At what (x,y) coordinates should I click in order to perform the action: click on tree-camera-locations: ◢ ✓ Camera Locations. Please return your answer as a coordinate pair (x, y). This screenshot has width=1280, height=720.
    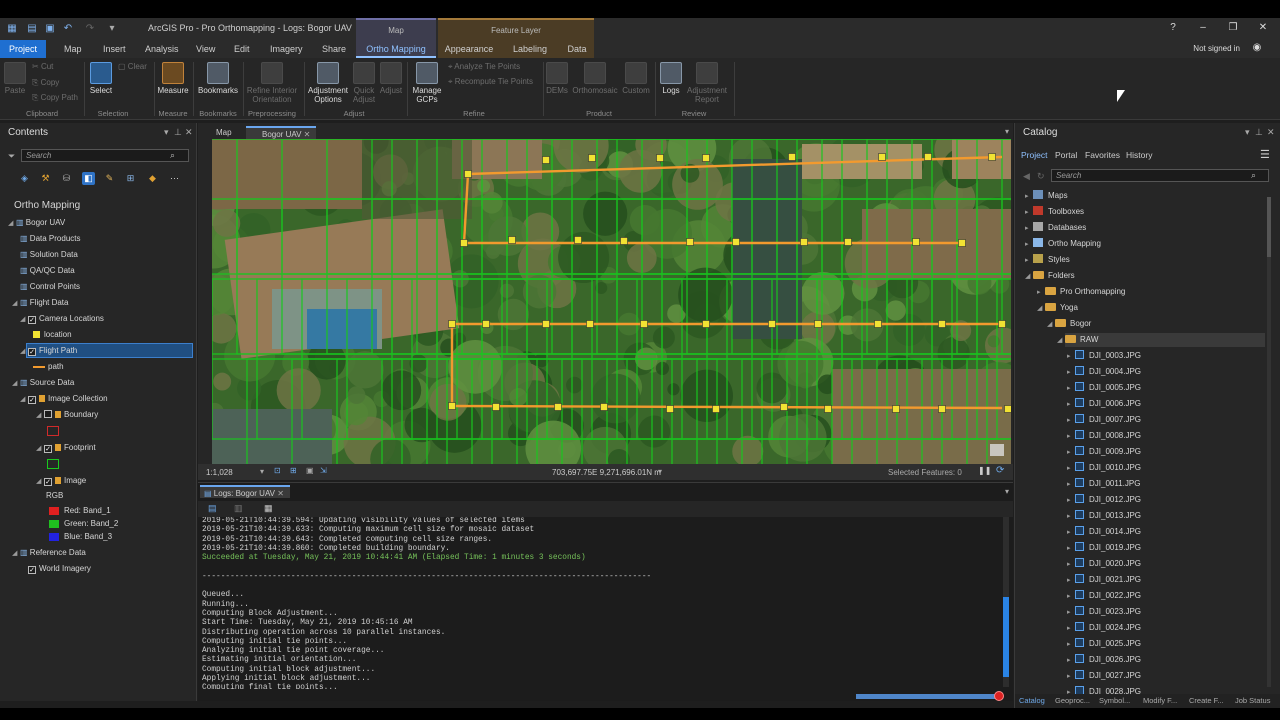
    Looking at the image, I should click on (62, 319).